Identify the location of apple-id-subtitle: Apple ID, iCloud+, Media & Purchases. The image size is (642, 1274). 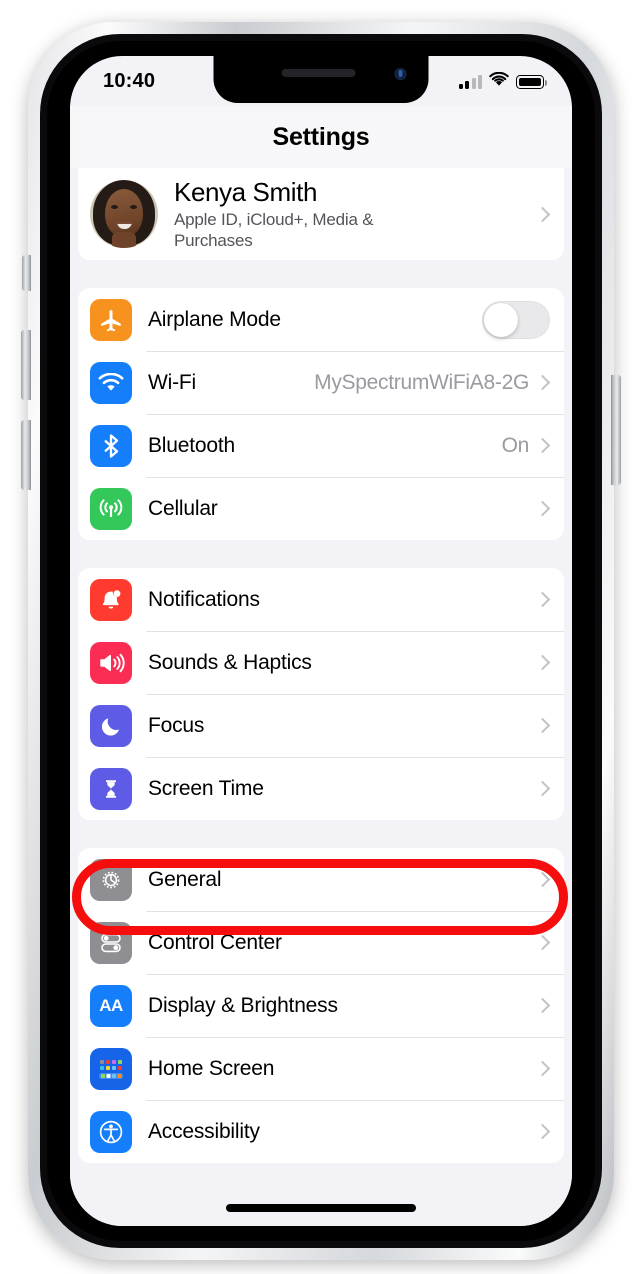
(274, 229).